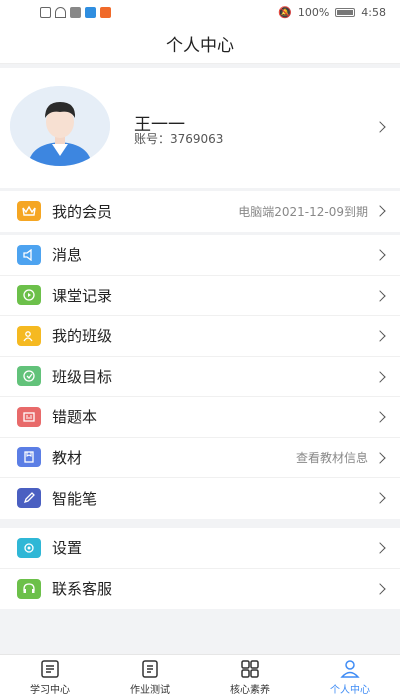  I want to click on book-icon, so click(29, 457).